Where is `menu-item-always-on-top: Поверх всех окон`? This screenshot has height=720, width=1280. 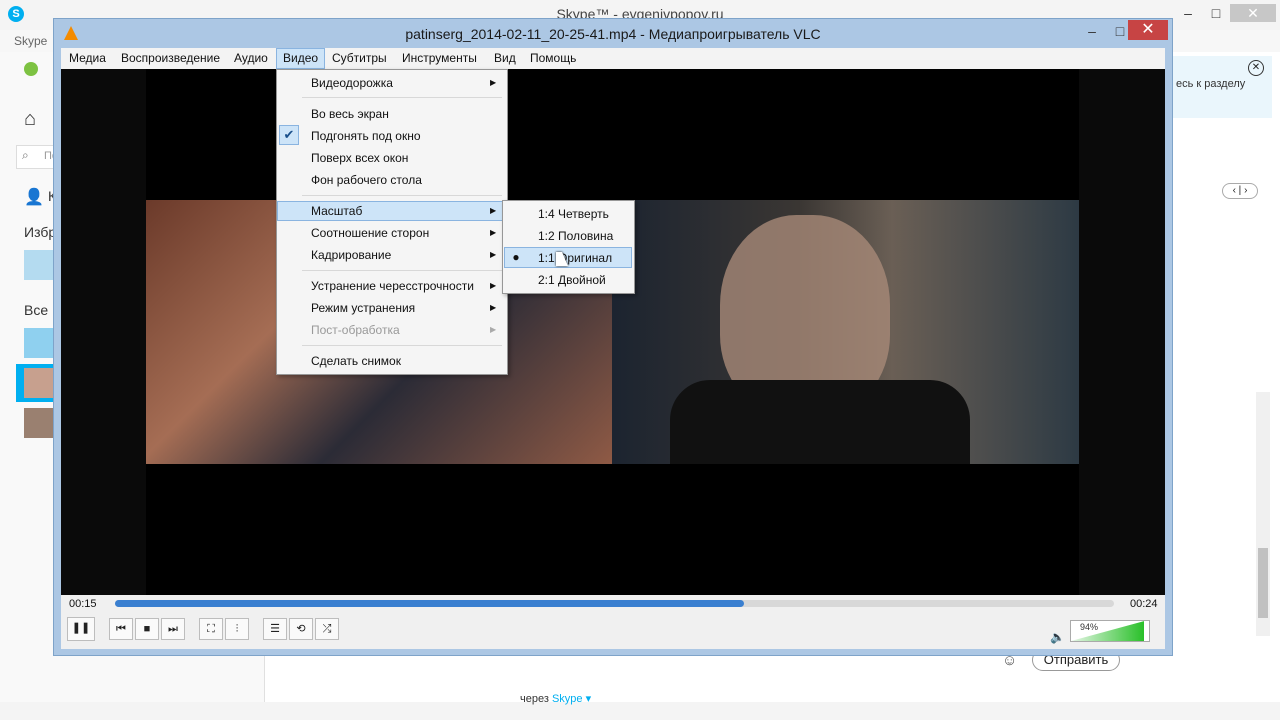
menu-item-always-on-top: Поверх всех окон is located at coordinates (359, 158).